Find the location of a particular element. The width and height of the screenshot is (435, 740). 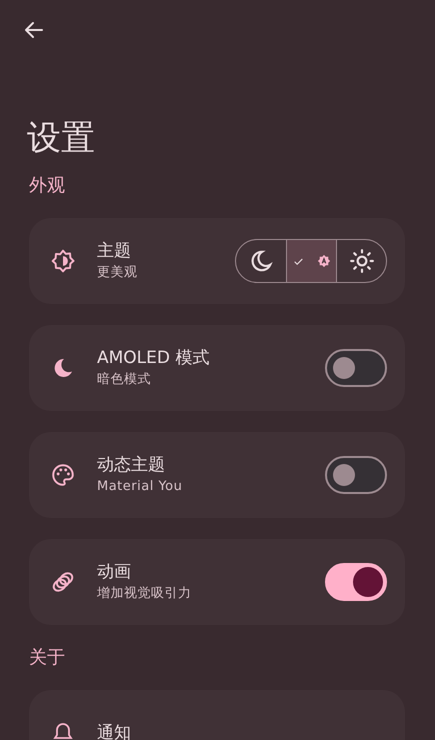

section-title: 关于 is located at coordinates (47, 658).